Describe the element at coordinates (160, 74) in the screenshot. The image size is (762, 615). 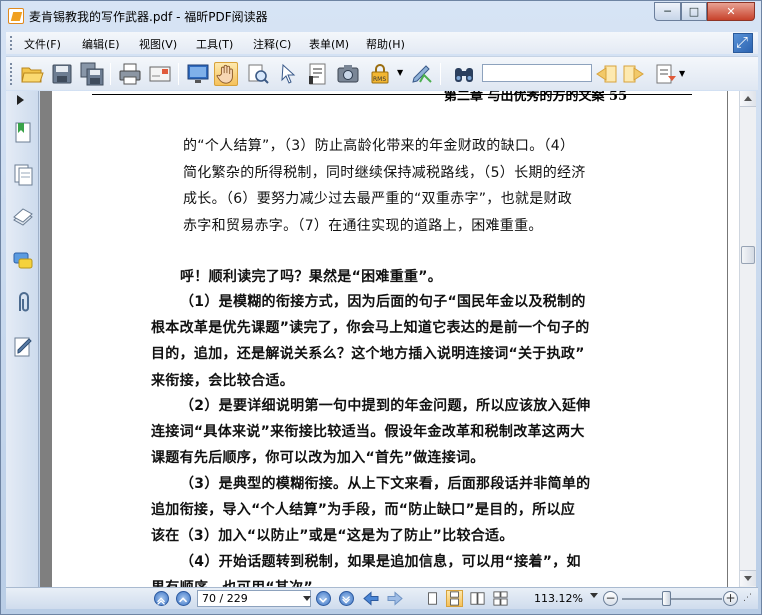
I see `email-icon` at that location.